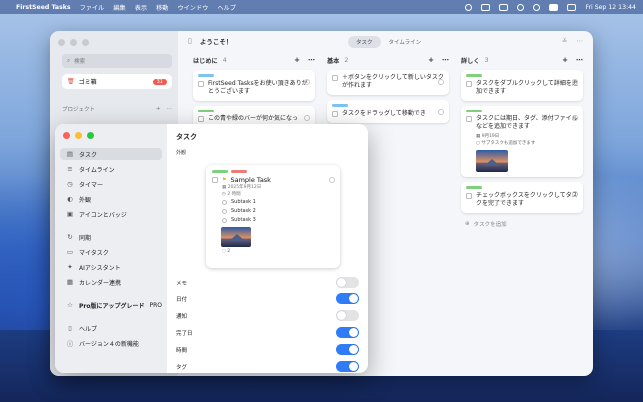  What do you see at coordinates (111, 252) in the screenshot?
I see `settings-nav-item: ▭ マイタスク` at bounding box center [111, 252].